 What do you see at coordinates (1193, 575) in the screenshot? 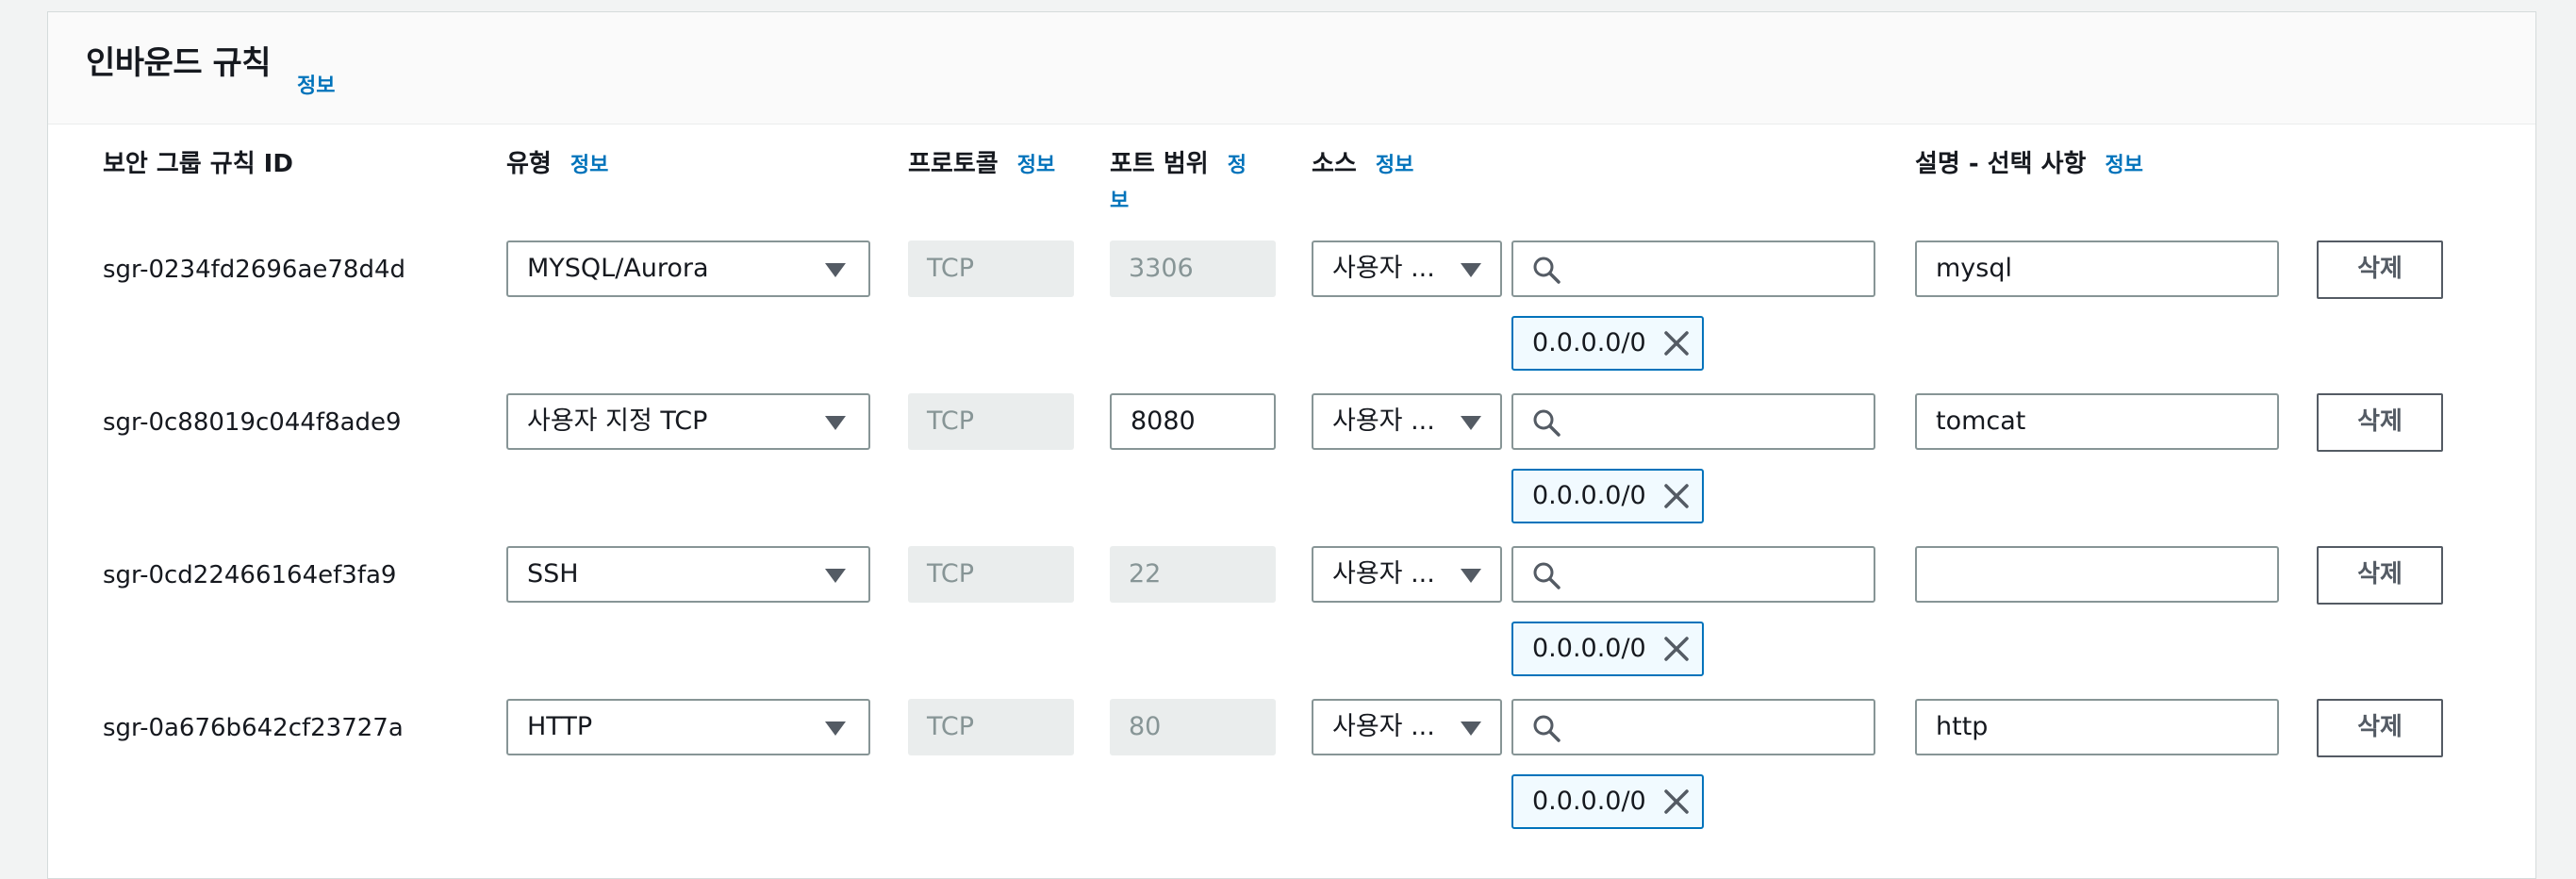
I see `port-range-field: 22` at bounding box center [1193, 575].